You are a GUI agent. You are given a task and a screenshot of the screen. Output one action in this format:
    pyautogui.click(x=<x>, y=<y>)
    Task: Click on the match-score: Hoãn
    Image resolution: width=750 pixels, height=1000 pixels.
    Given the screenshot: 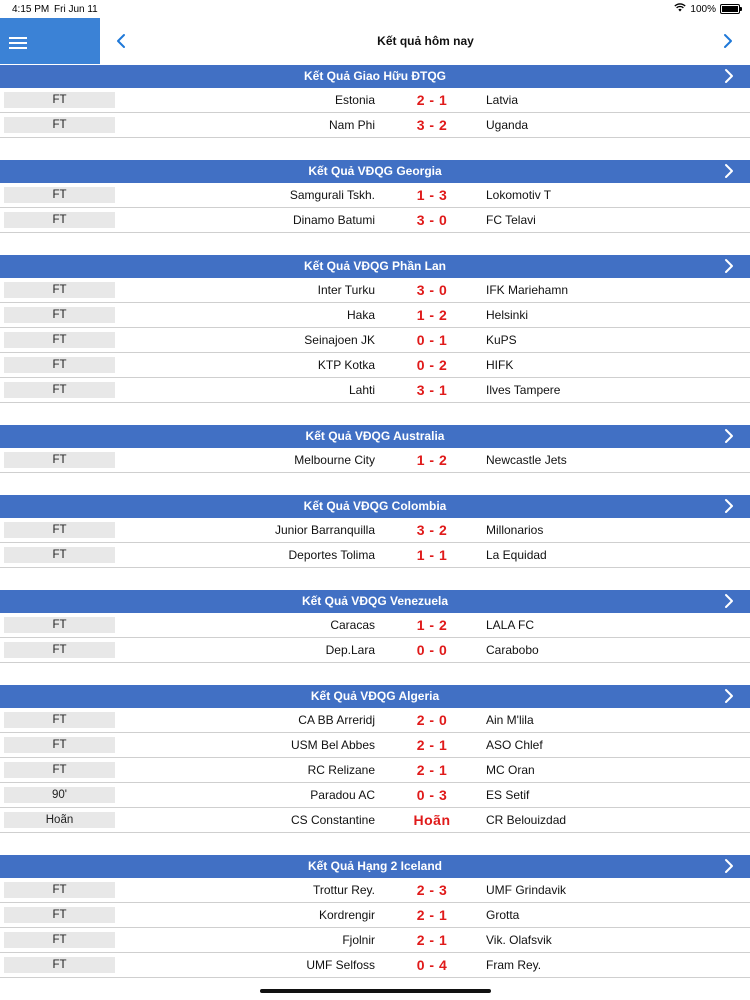 What is the action you would take?
    pyautogui.click(x=432, y=820)
    